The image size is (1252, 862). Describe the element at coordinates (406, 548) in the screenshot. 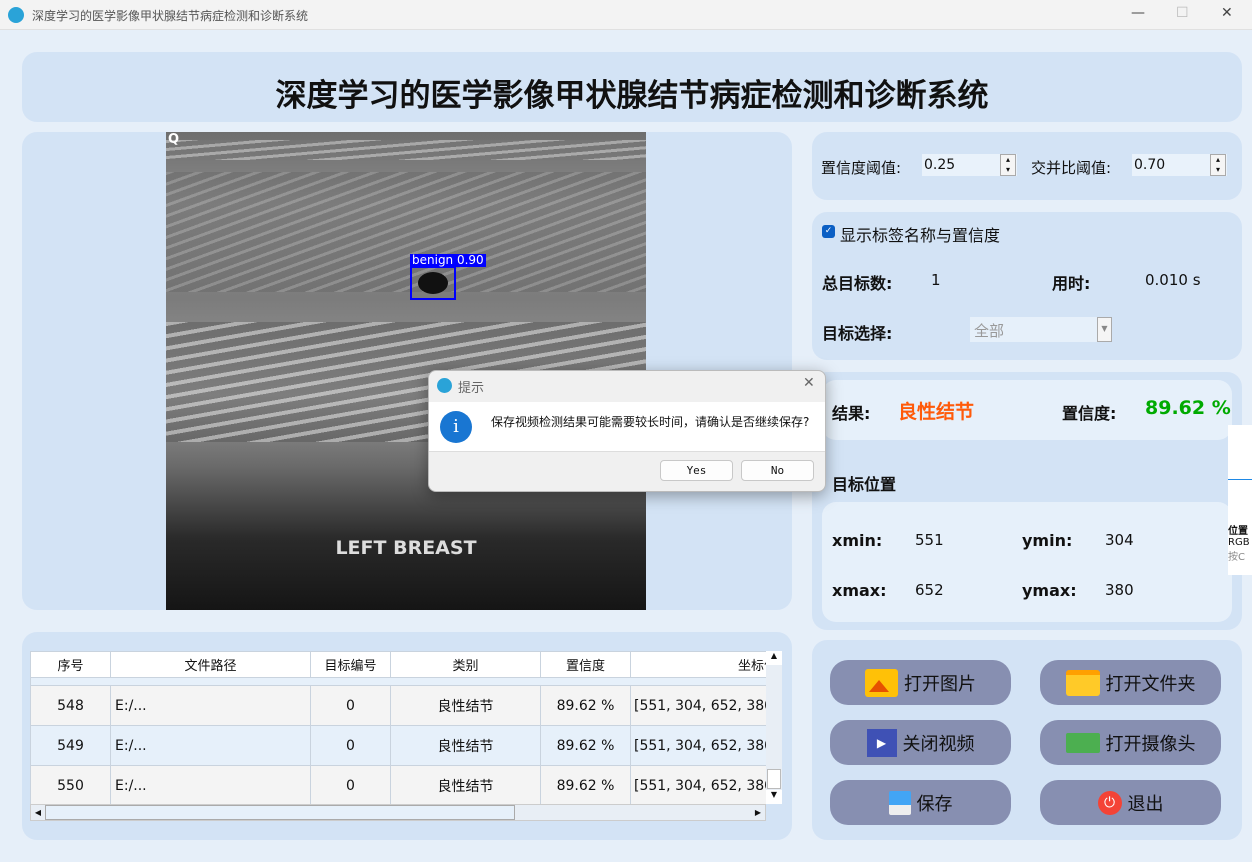

I see `image-caption: LEFT BREAST` at that location.